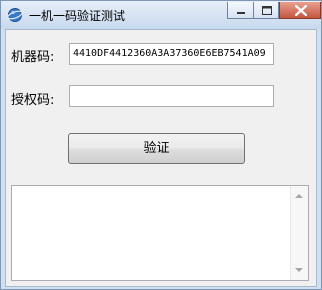 This screenshot has height=290, width=322. I want to click on minimize-button, so click(240, 10).